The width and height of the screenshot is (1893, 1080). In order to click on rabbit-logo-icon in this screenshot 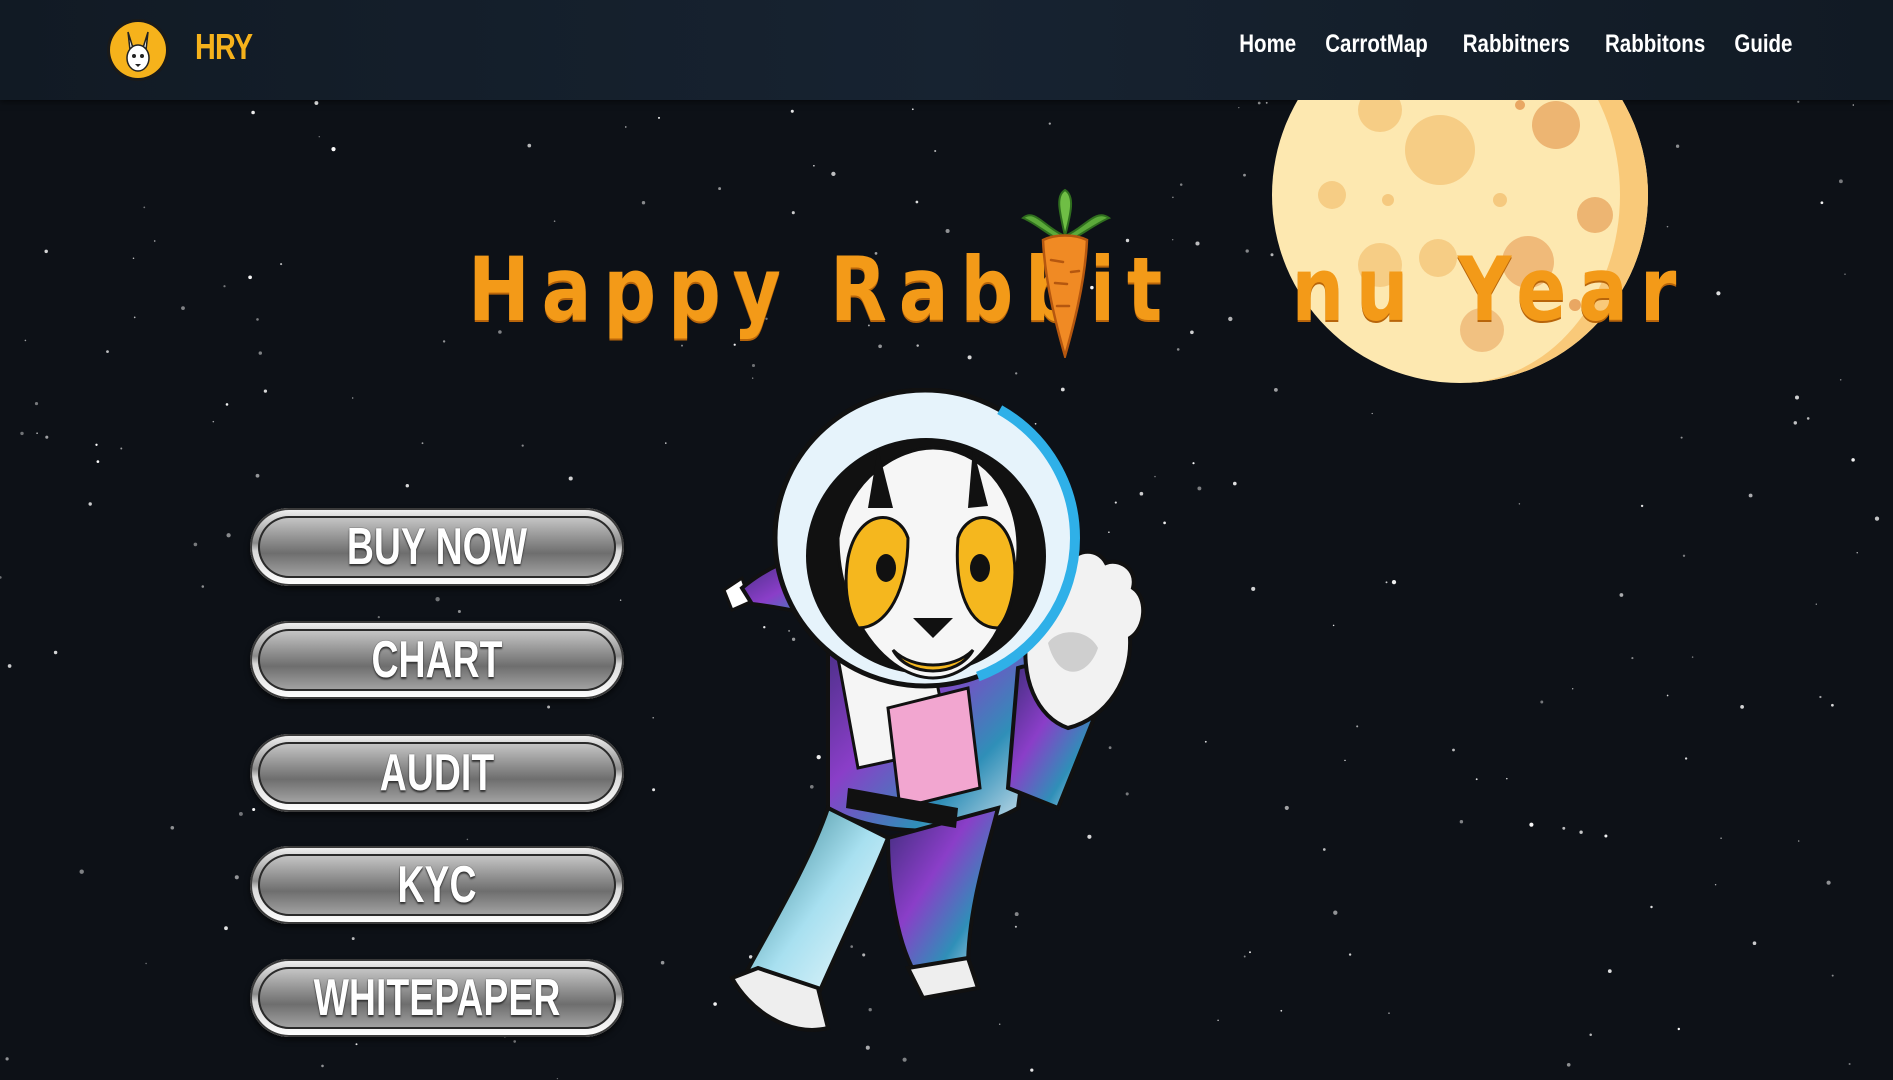, I will do `click(138, 50)`.